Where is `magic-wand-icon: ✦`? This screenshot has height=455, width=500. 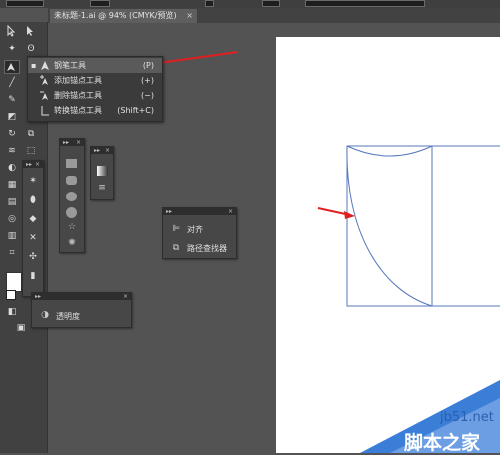 magic-wand-icon: ✦ is located at coordinates (12, 49).